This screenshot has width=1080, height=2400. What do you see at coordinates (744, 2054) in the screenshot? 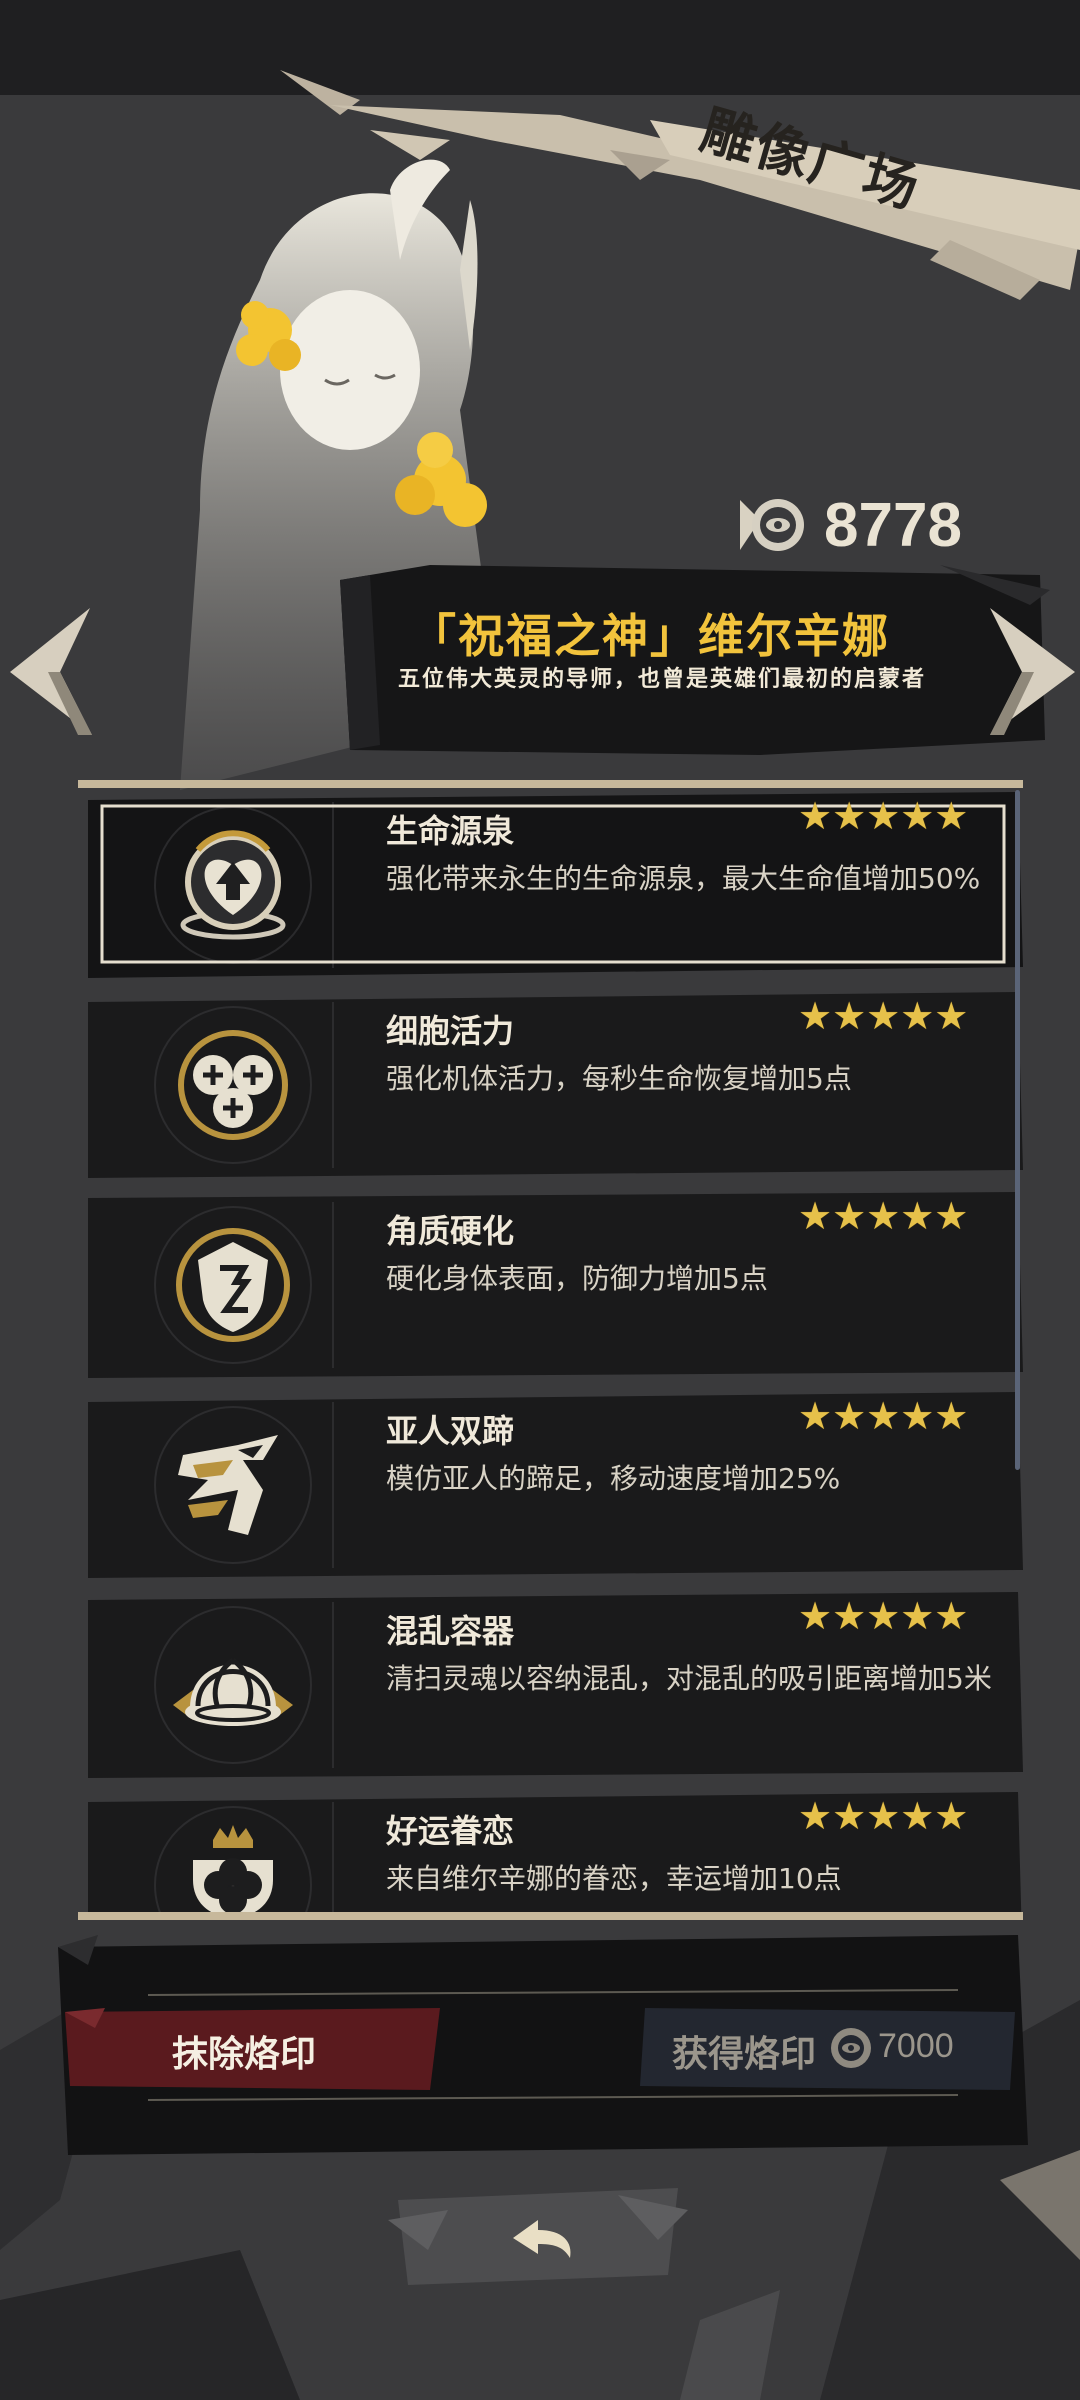
I see `gain-brand-label: 获得烙印` at bounding box center [744, 2054].